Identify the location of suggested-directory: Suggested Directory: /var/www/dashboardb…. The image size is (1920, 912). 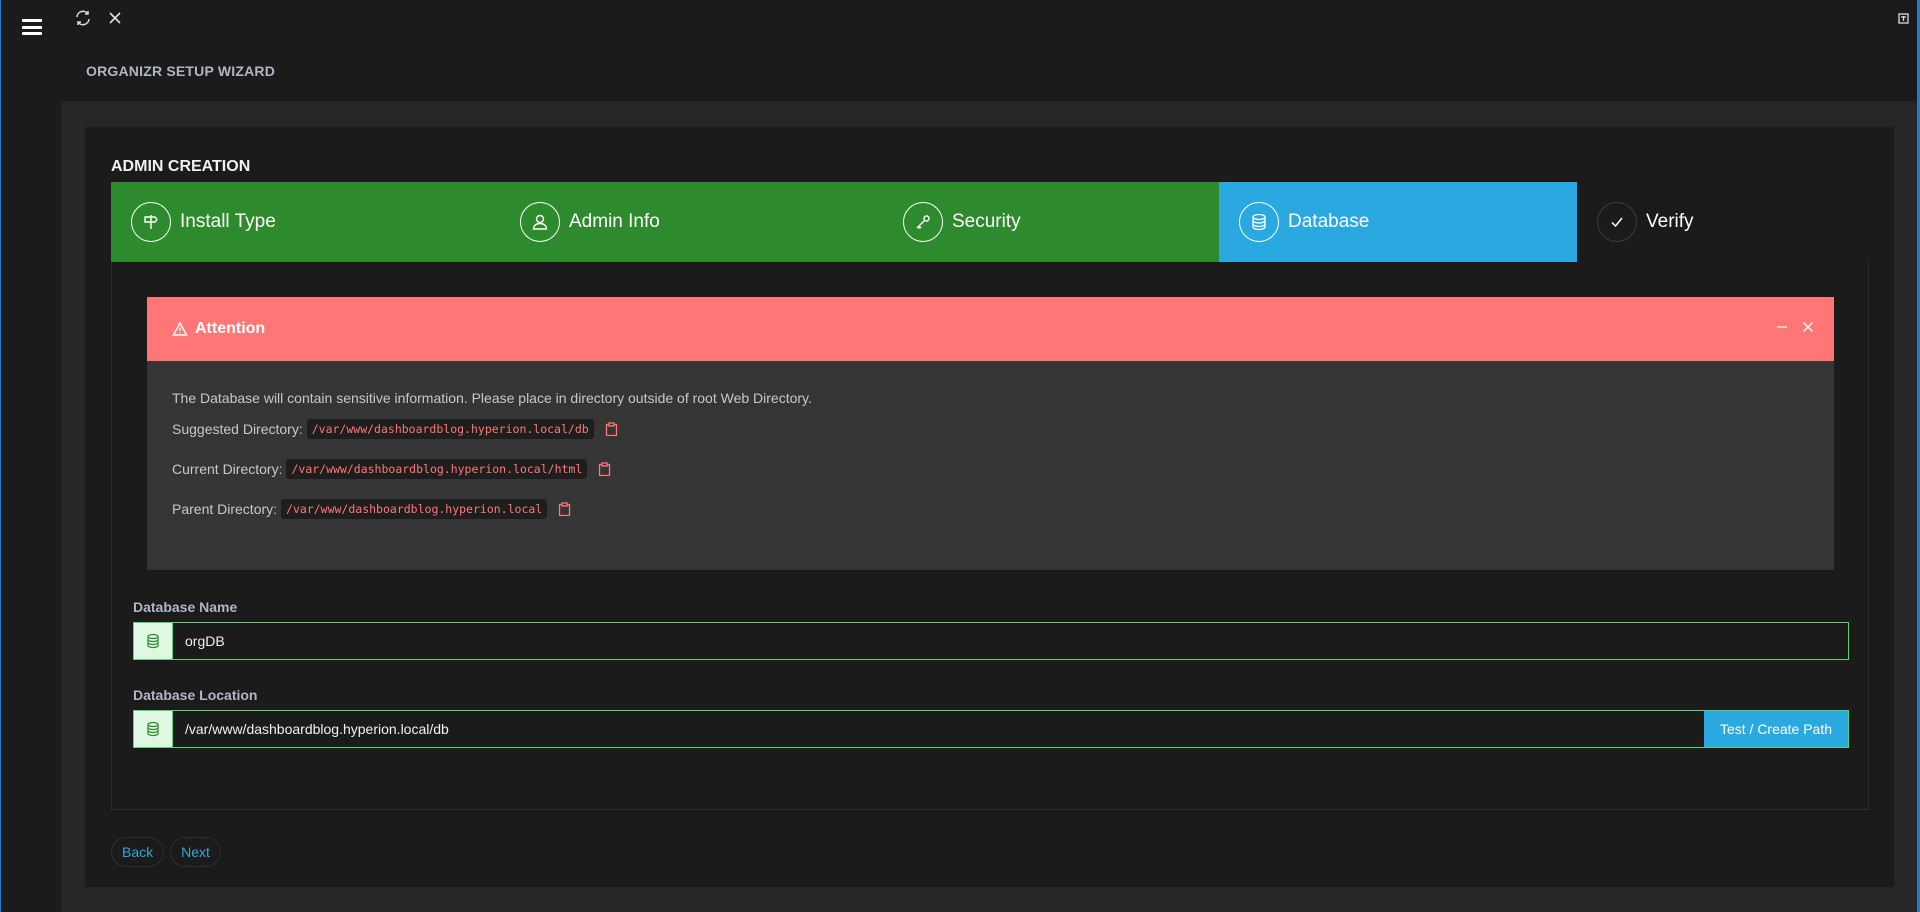
(990, 429).